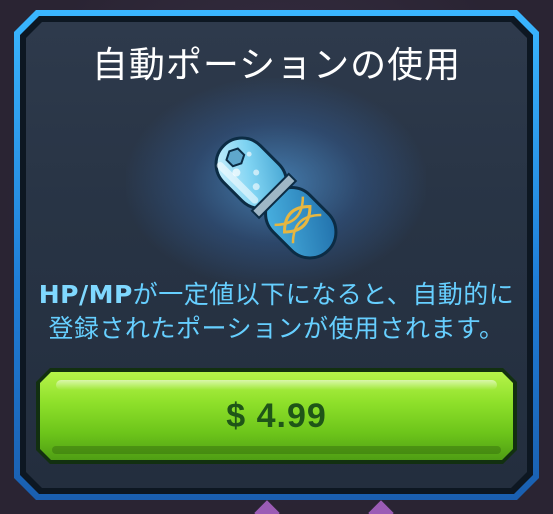  I want to click on hp-mp-label: HP/MP, so click(85, 294).